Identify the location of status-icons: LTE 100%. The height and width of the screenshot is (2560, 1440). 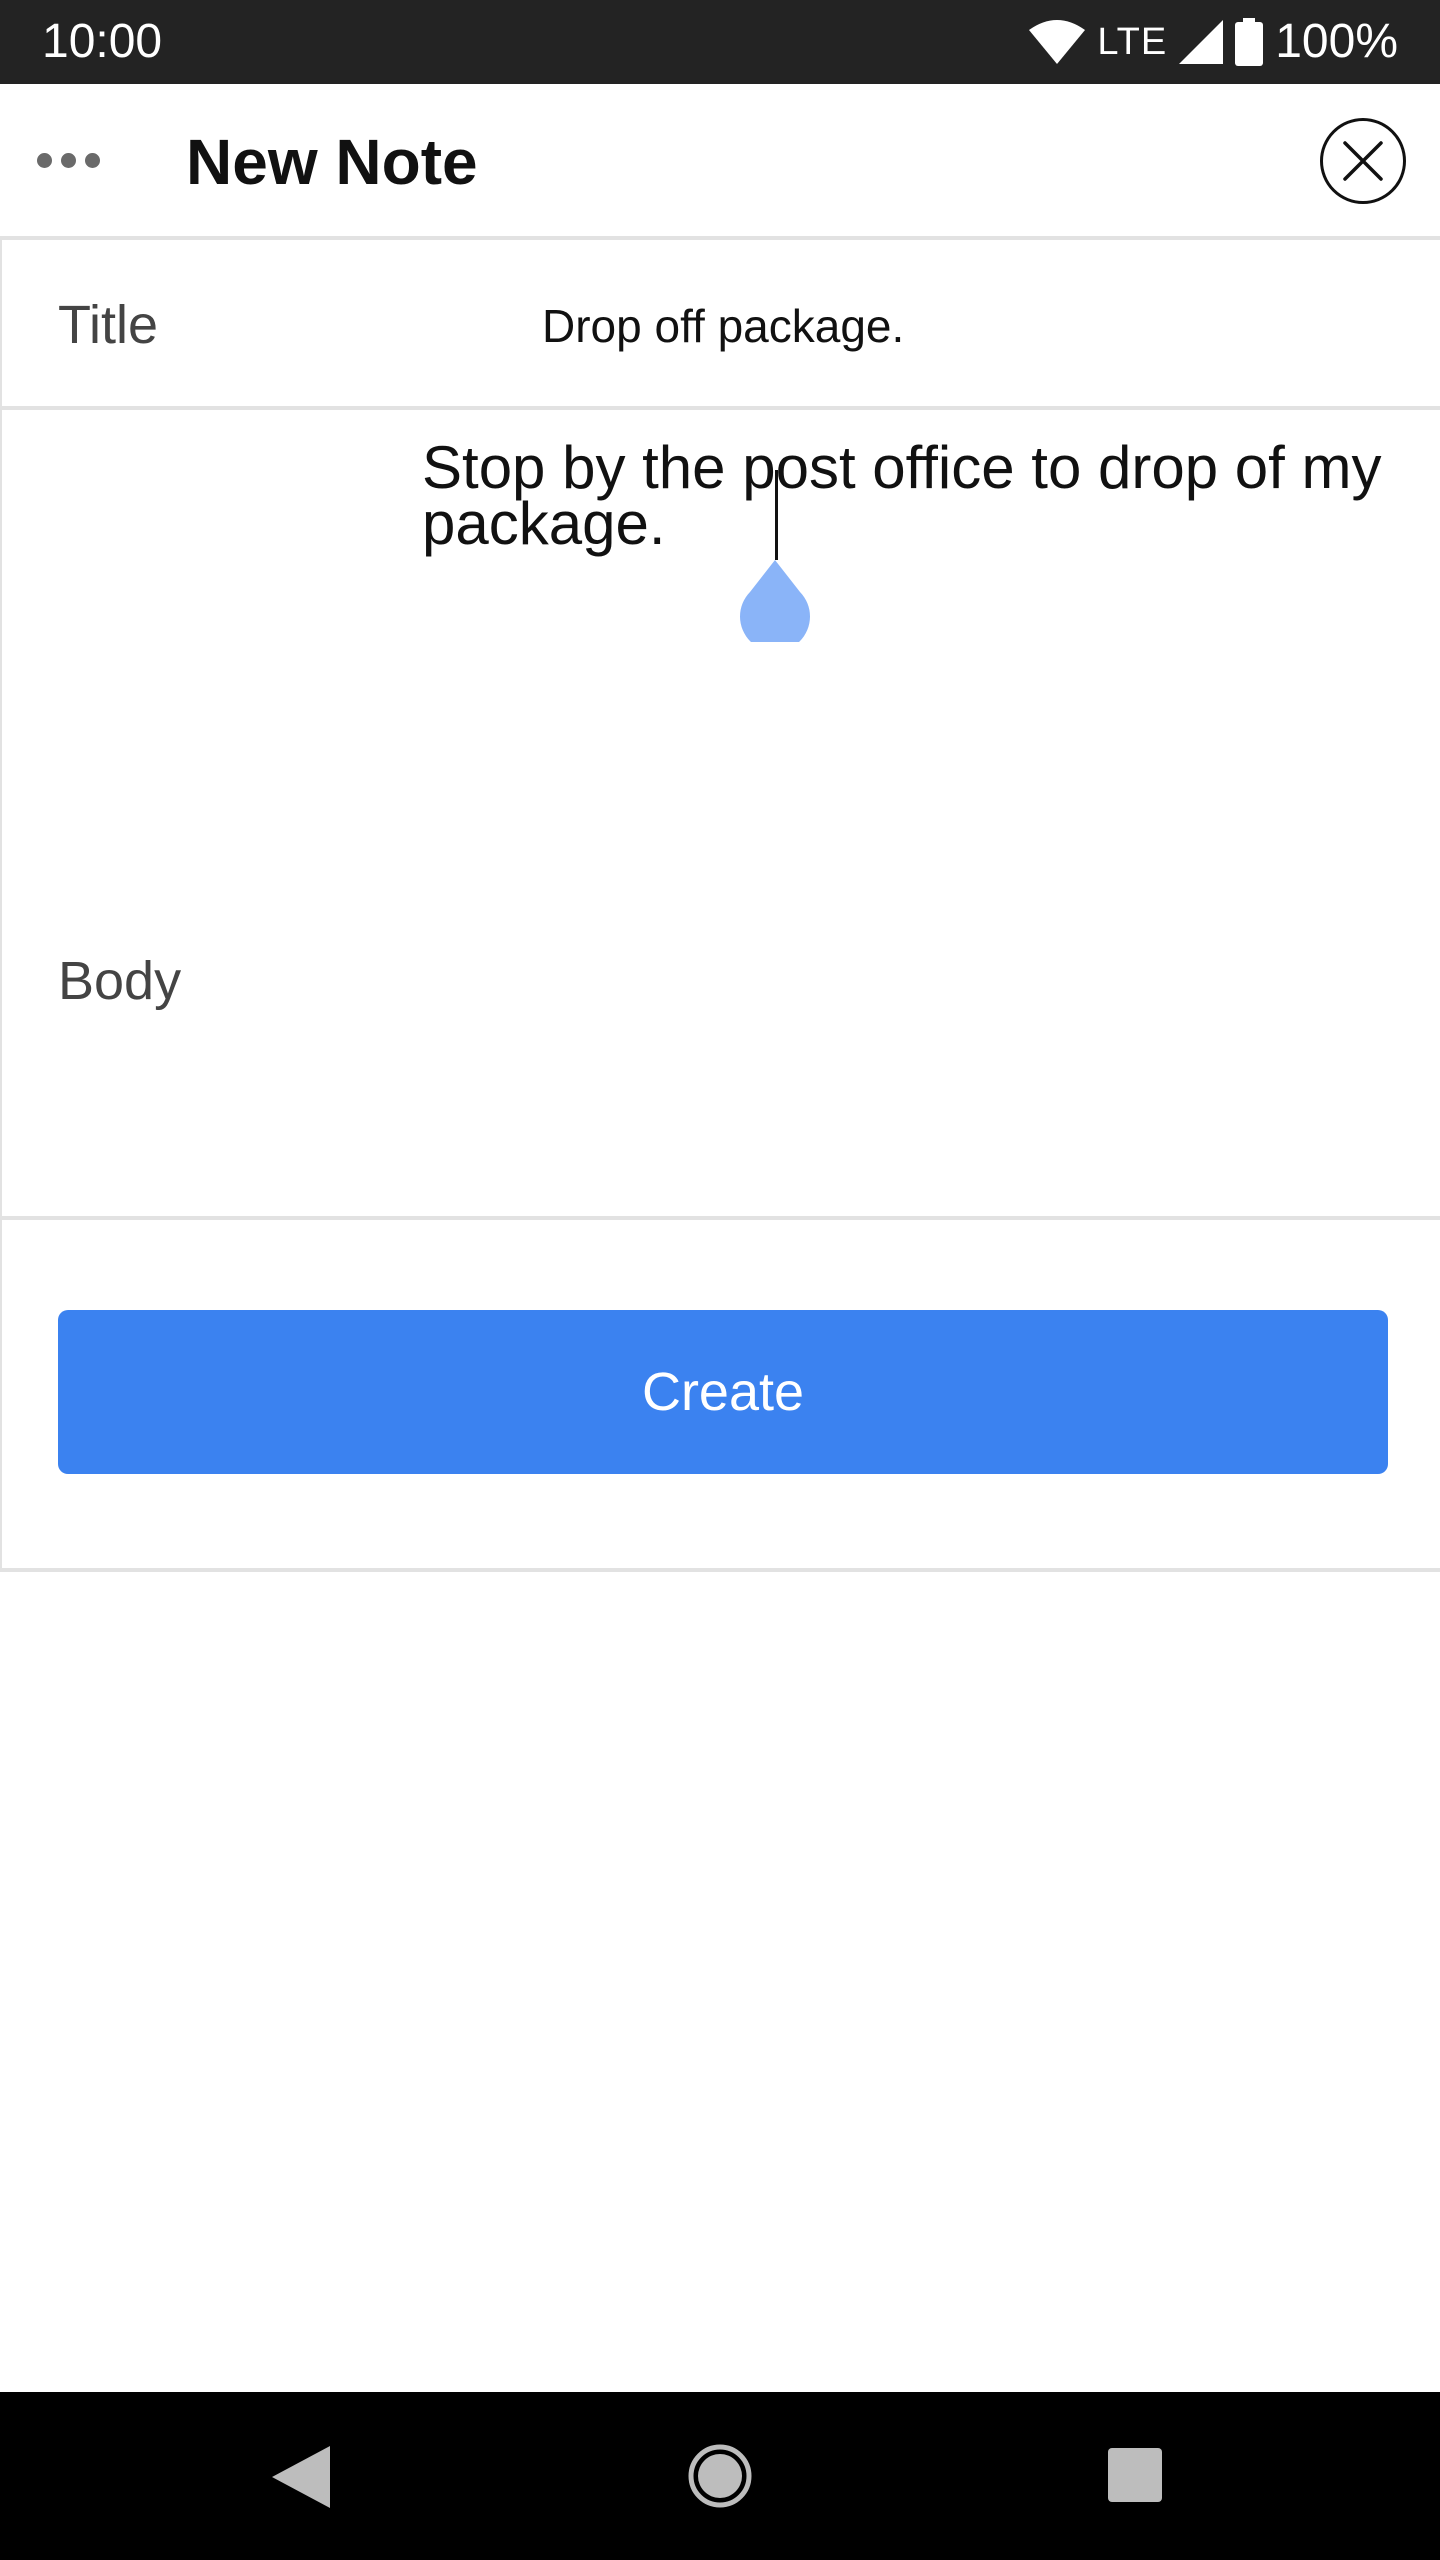
(1213, 42).